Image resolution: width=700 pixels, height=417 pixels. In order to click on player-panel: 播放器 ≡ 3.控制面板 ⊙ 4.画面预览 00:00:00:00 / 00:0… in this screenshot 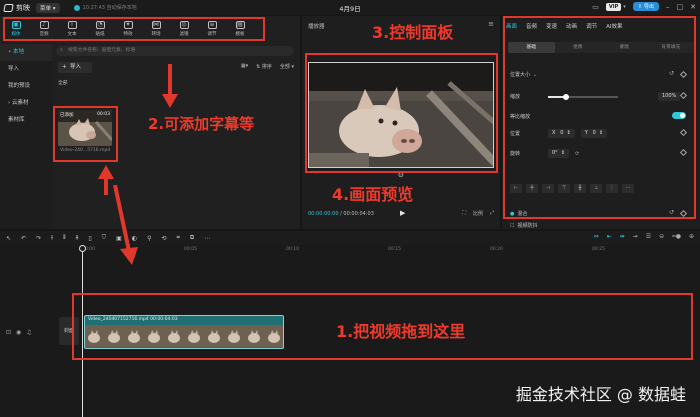, I will do `click(401, 122)`.